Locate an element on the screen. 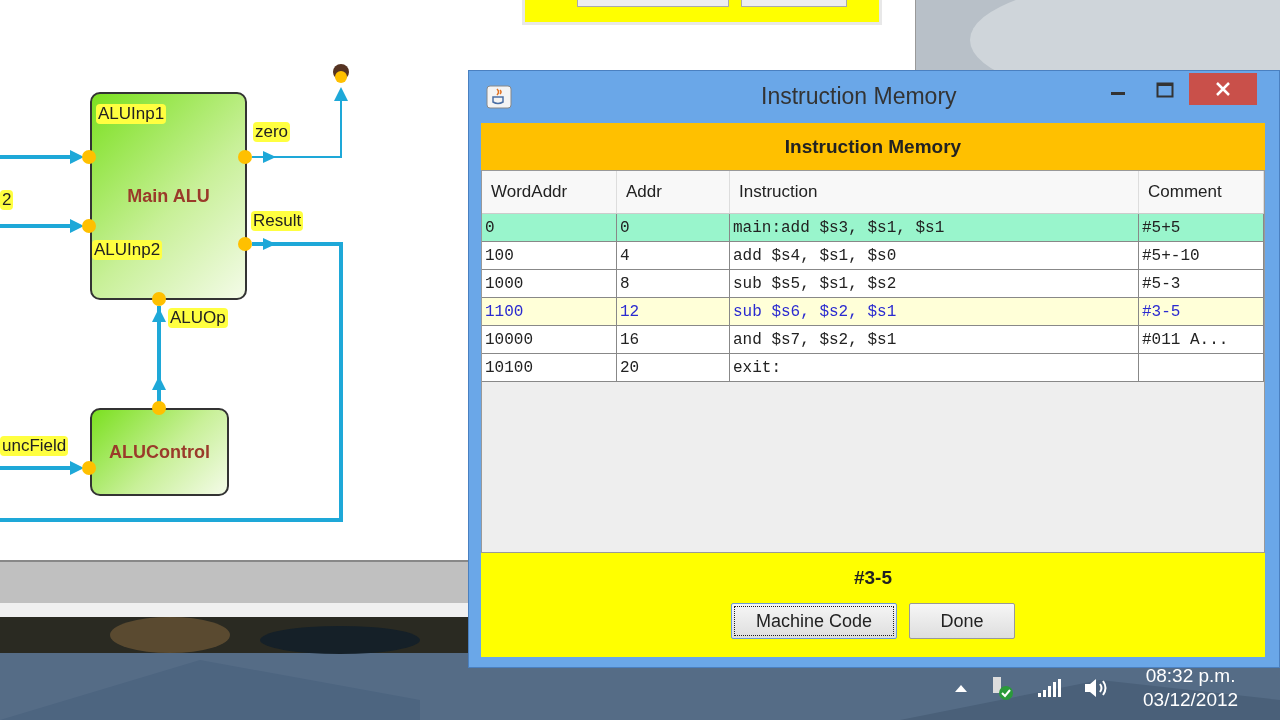 The image size is (1280, 720). table-cell: #5-3 is located at coordinates (1161, 283).